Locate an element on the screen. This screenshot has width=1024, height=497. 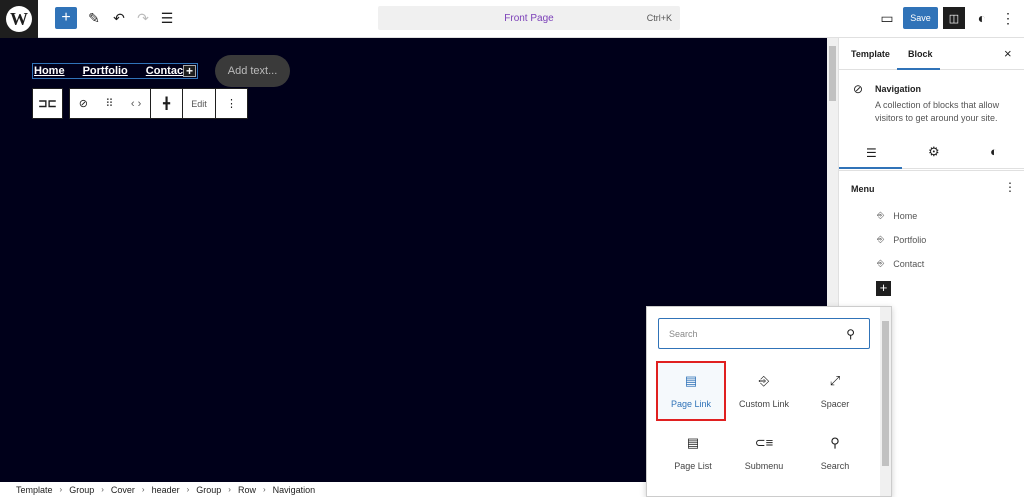
page-list-icon: ▤ is located at coordinates (693, 442).